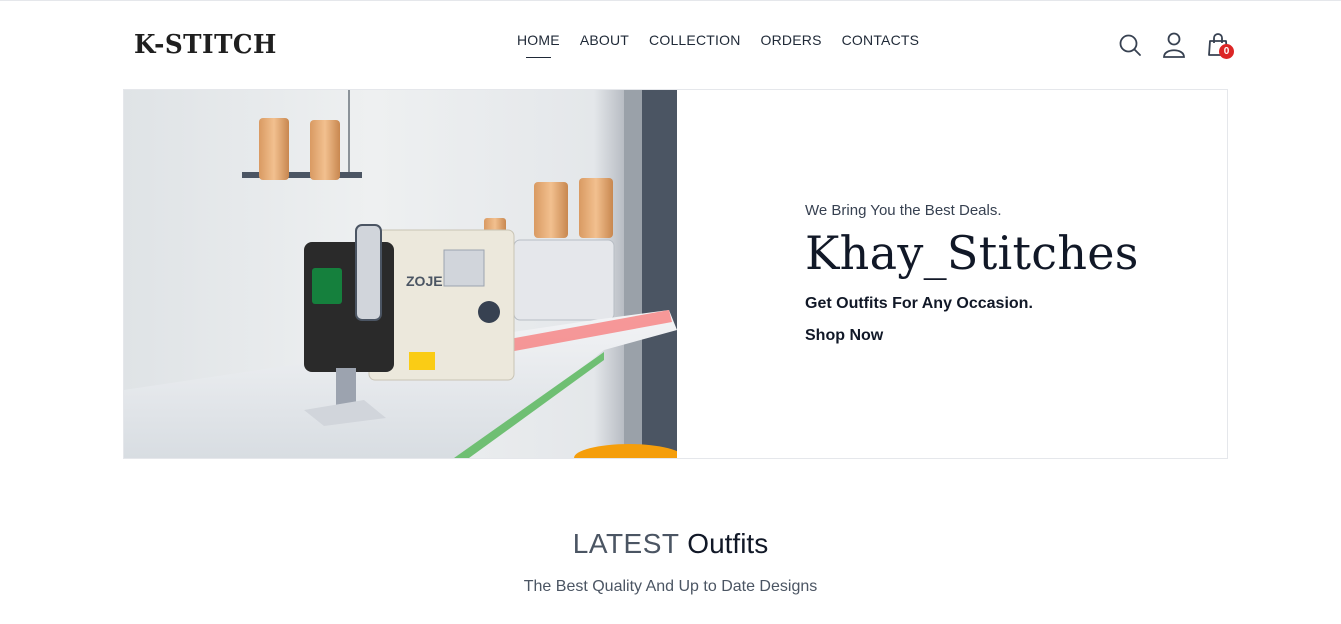 Image resolution: width=1341 pixels, height=624 pixels. Describe the element at coordinates (844, 336) in the screenshot. I see `shop-now-link: Shop Now` at that location.